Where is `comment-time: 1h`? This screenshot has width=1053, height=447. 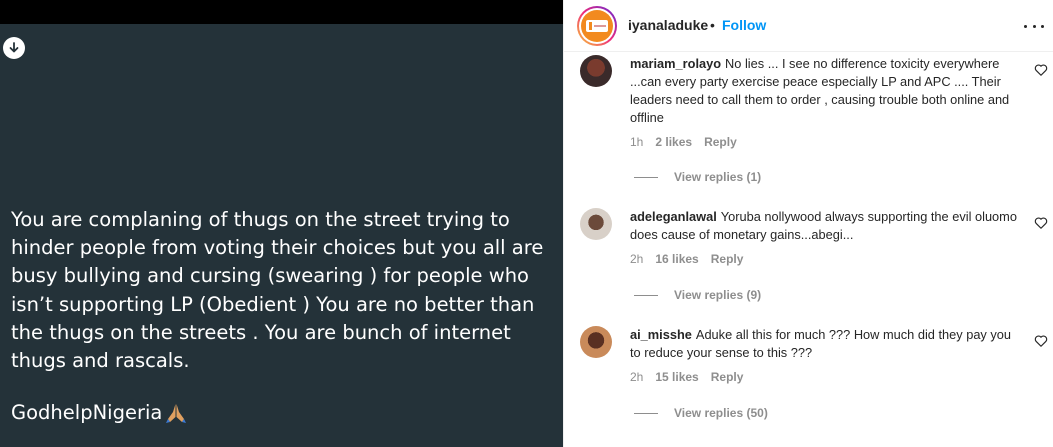 comment-time: 1h is located at coordinates (637, 142).